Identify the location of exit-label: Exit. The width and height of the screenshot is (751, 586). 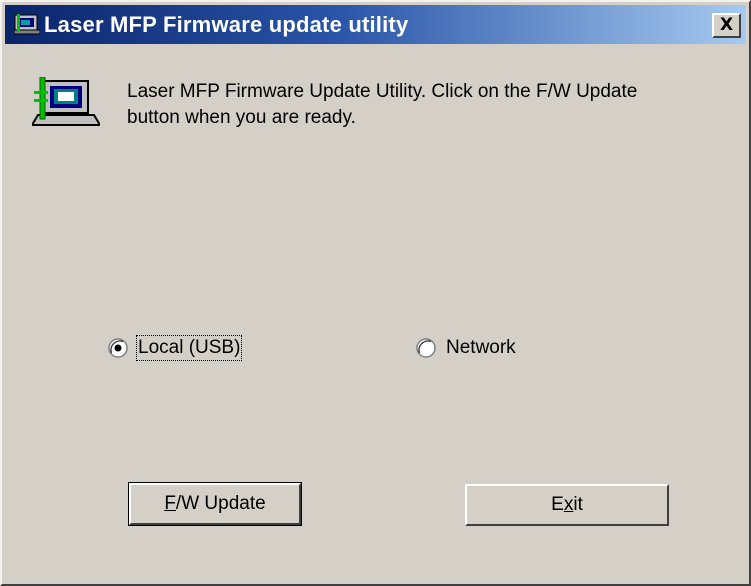
(567, 504).